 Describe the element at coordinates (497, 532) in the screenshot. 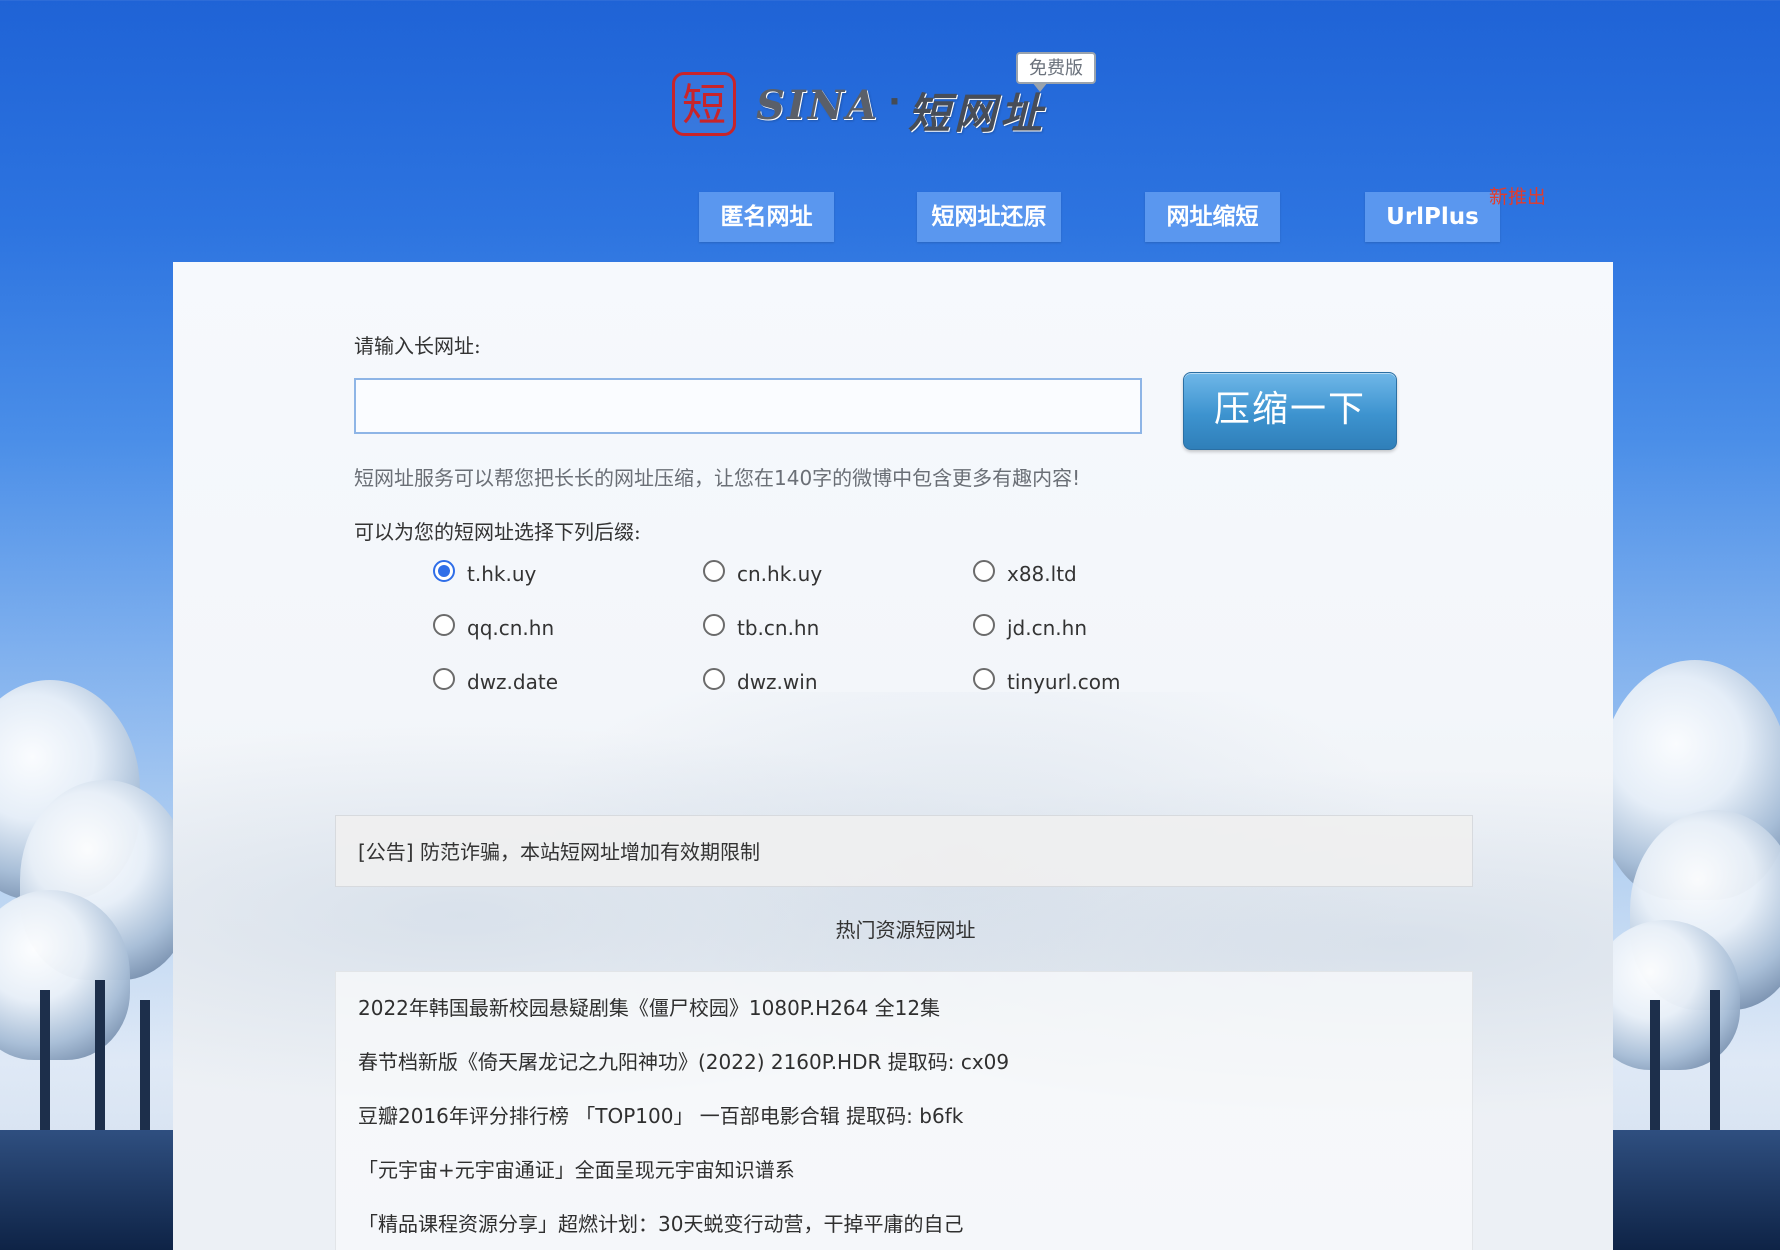

I see `suffix-label: 可以为您的短网址选择下列后缀:` at that location.